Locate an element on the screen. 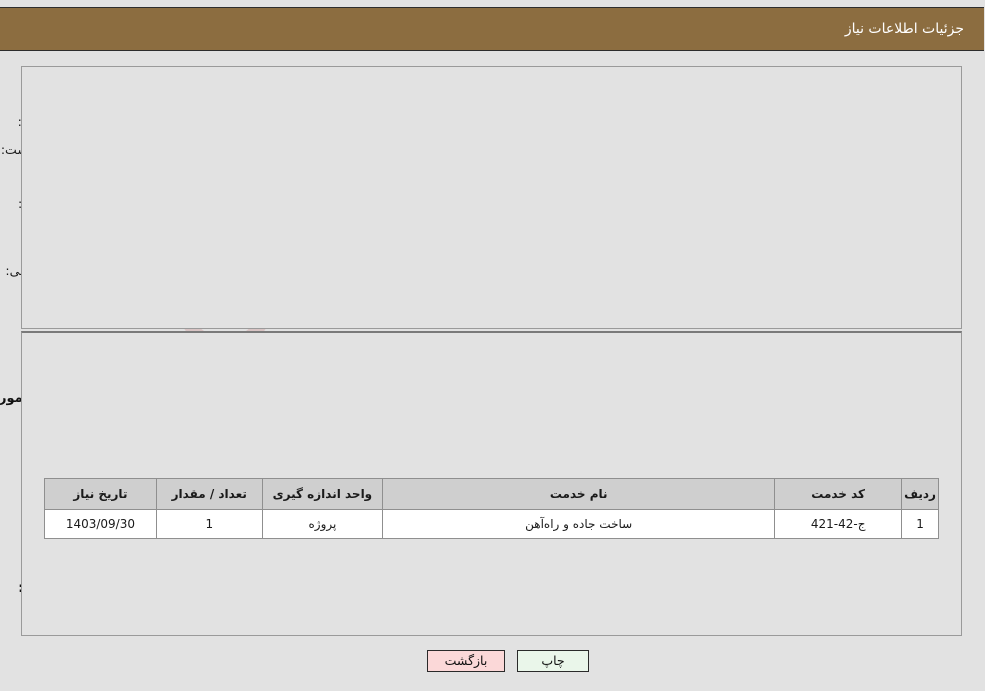 This screenshot has width=985, height=691. column-header-qty: تعداد / مقدار is located at coordinates (210, 494).